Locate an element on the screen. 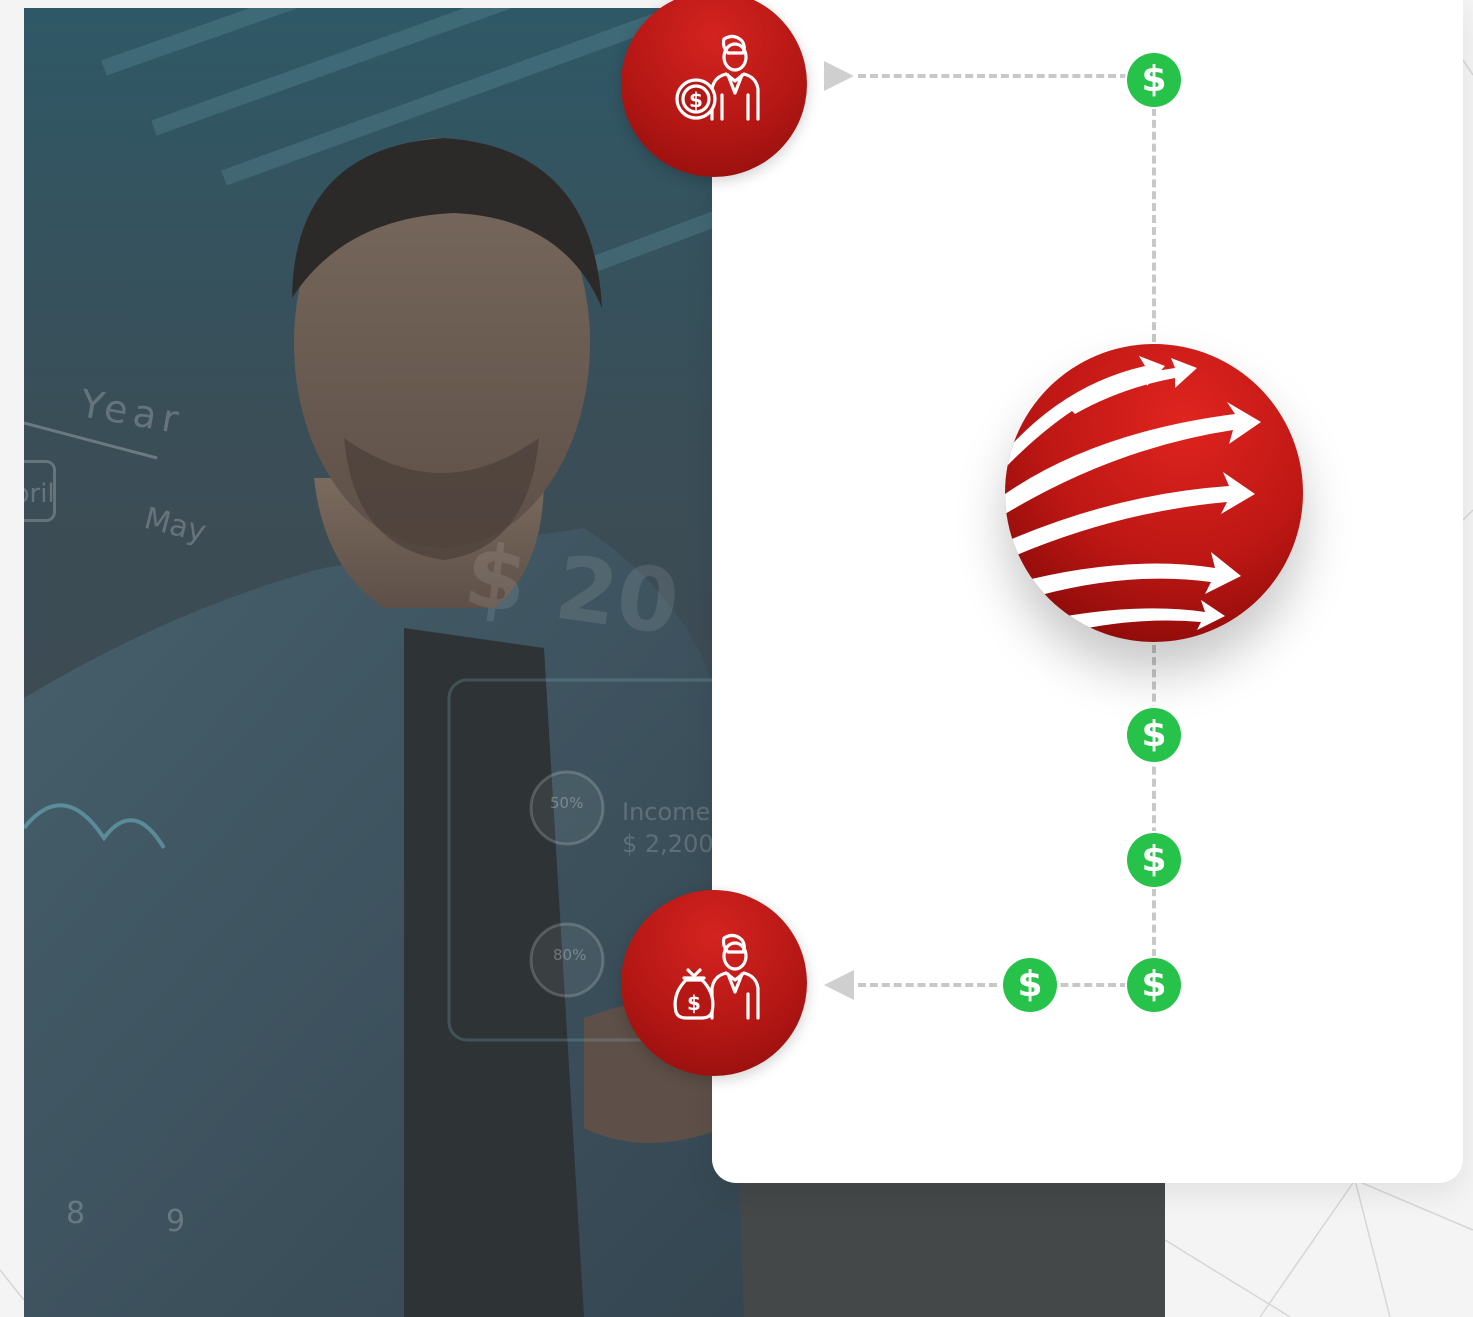 This screenshot has height=1317, width=1473. overlay-axis-8: 8 is located at coordinates (76, 1213).